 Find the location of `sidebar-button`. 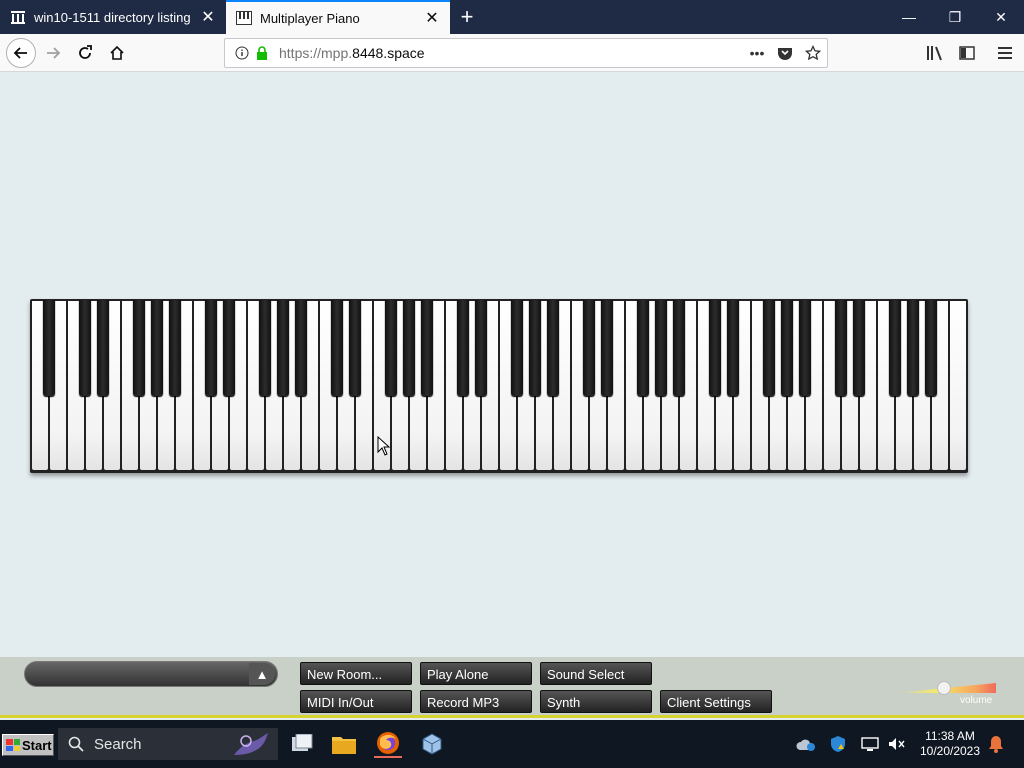

sidebar-button is located at coordinates (967, 53).